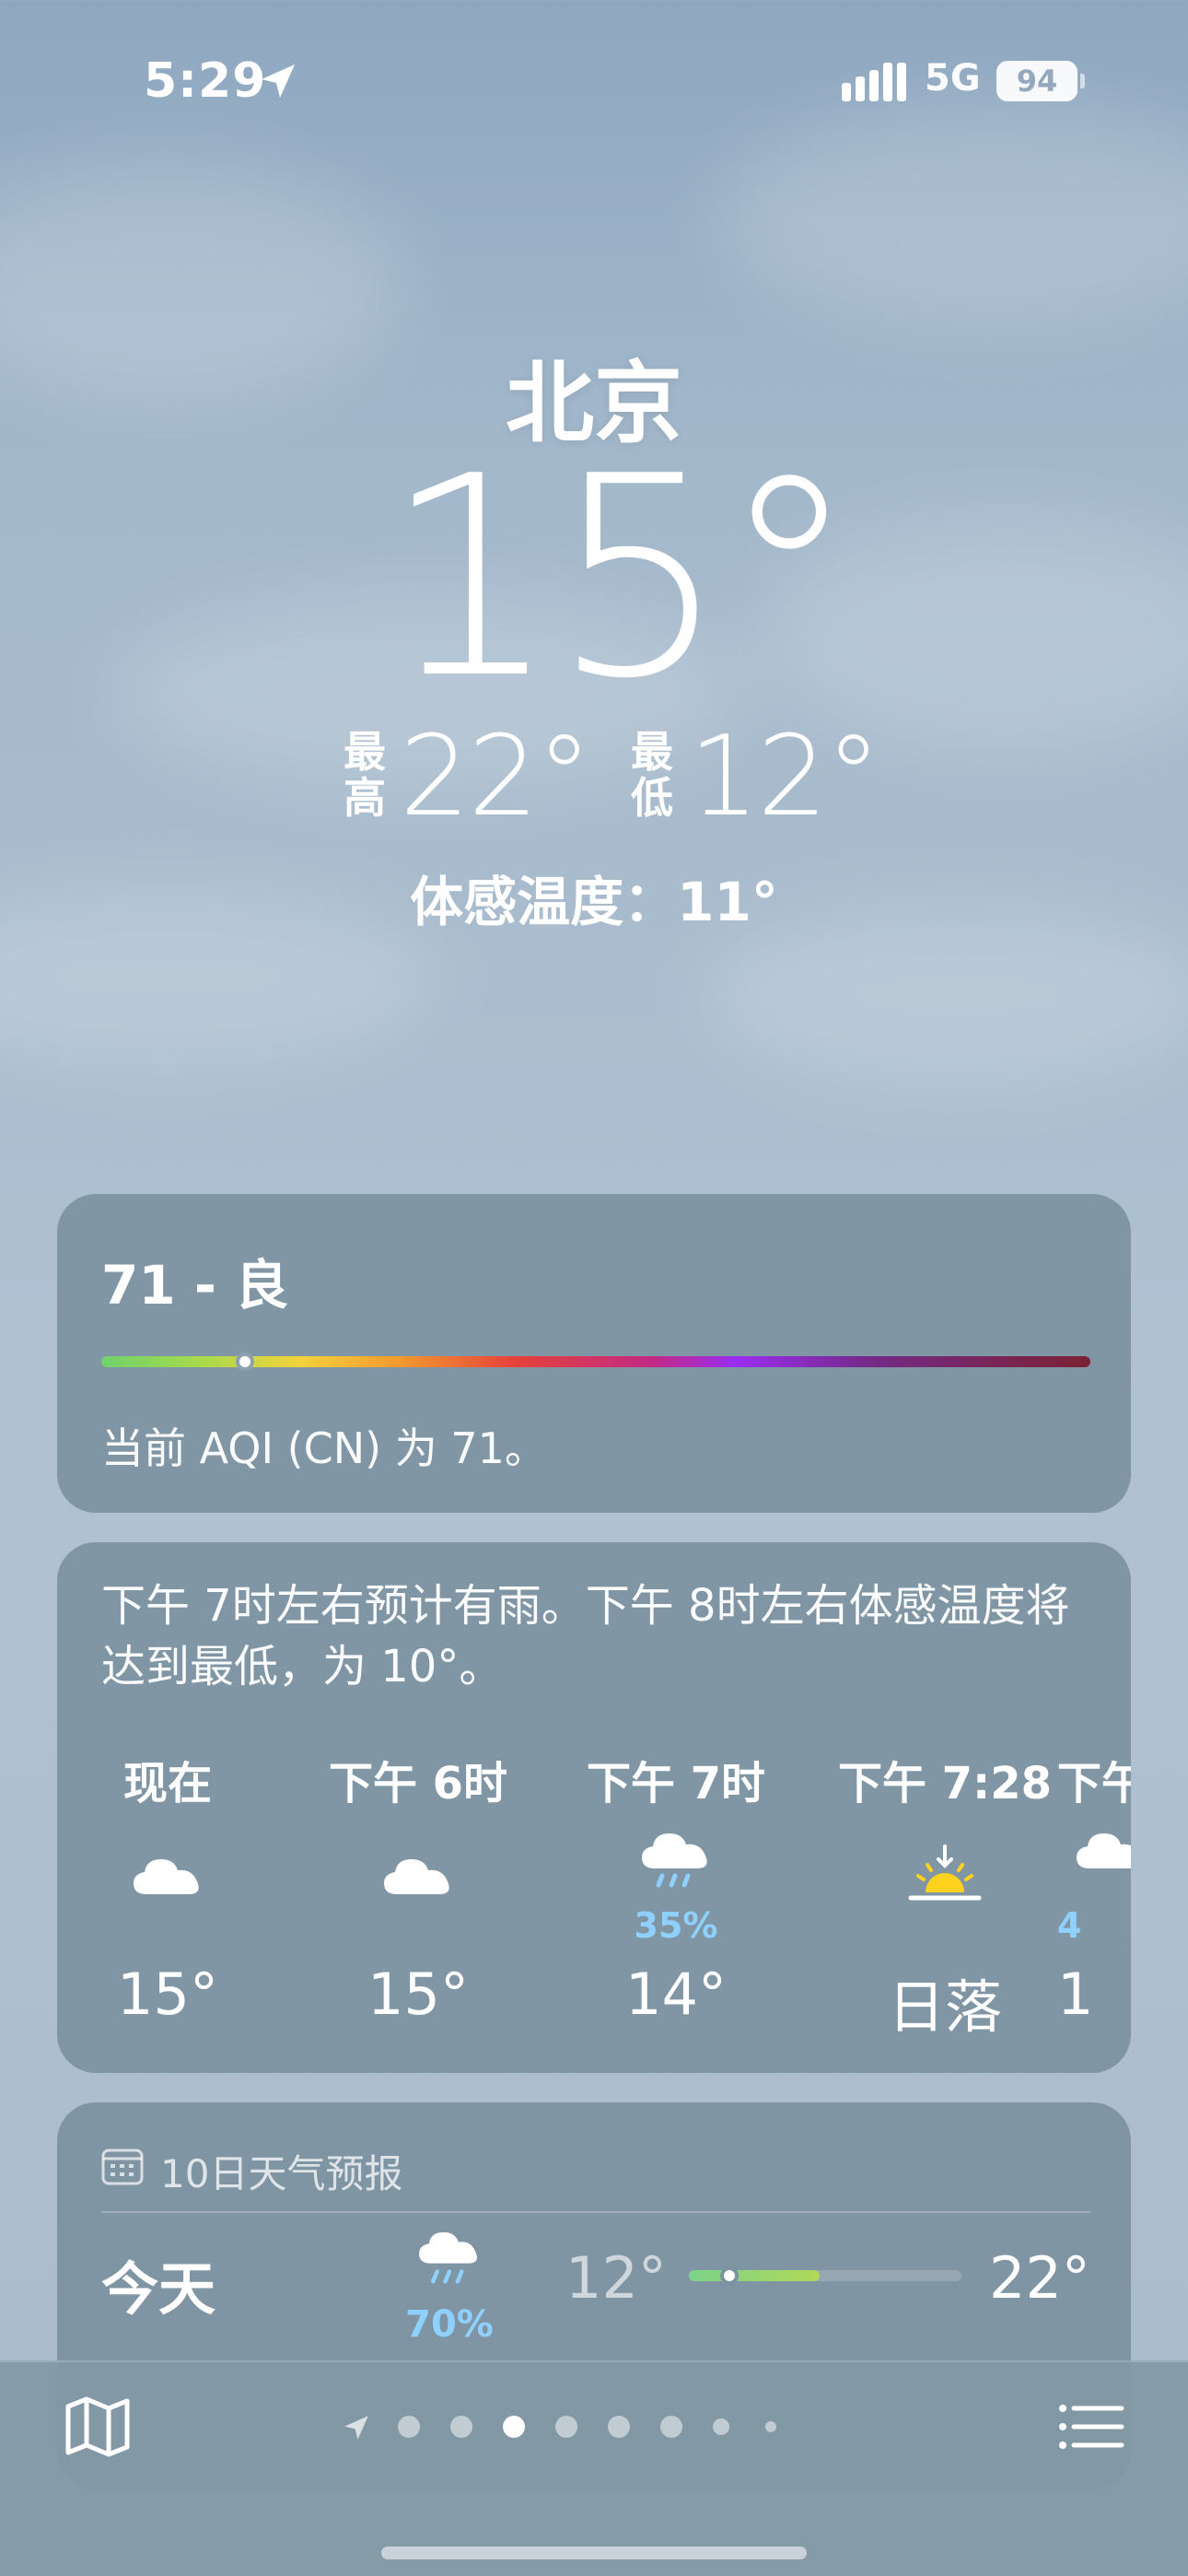 The height and width of the screenshot is (2576, 1188). What do you see at coordinates (122, 2167) in the screenshot?
I see `calendar-icon` at bounding box center [122, 2167].